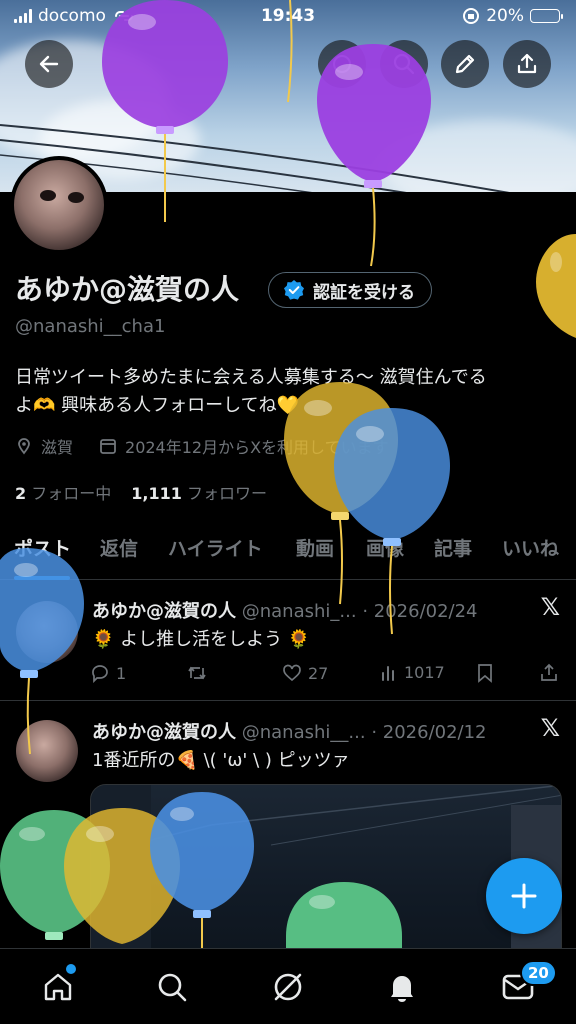 Image resolution: width=576 pixels, height=1024 pixels. Describe the element at coordinates (221, 760) in the screenshot. I see `post-text: 1番近所の🍕 \( 'ω' \ ) ピッツァ` at that location.